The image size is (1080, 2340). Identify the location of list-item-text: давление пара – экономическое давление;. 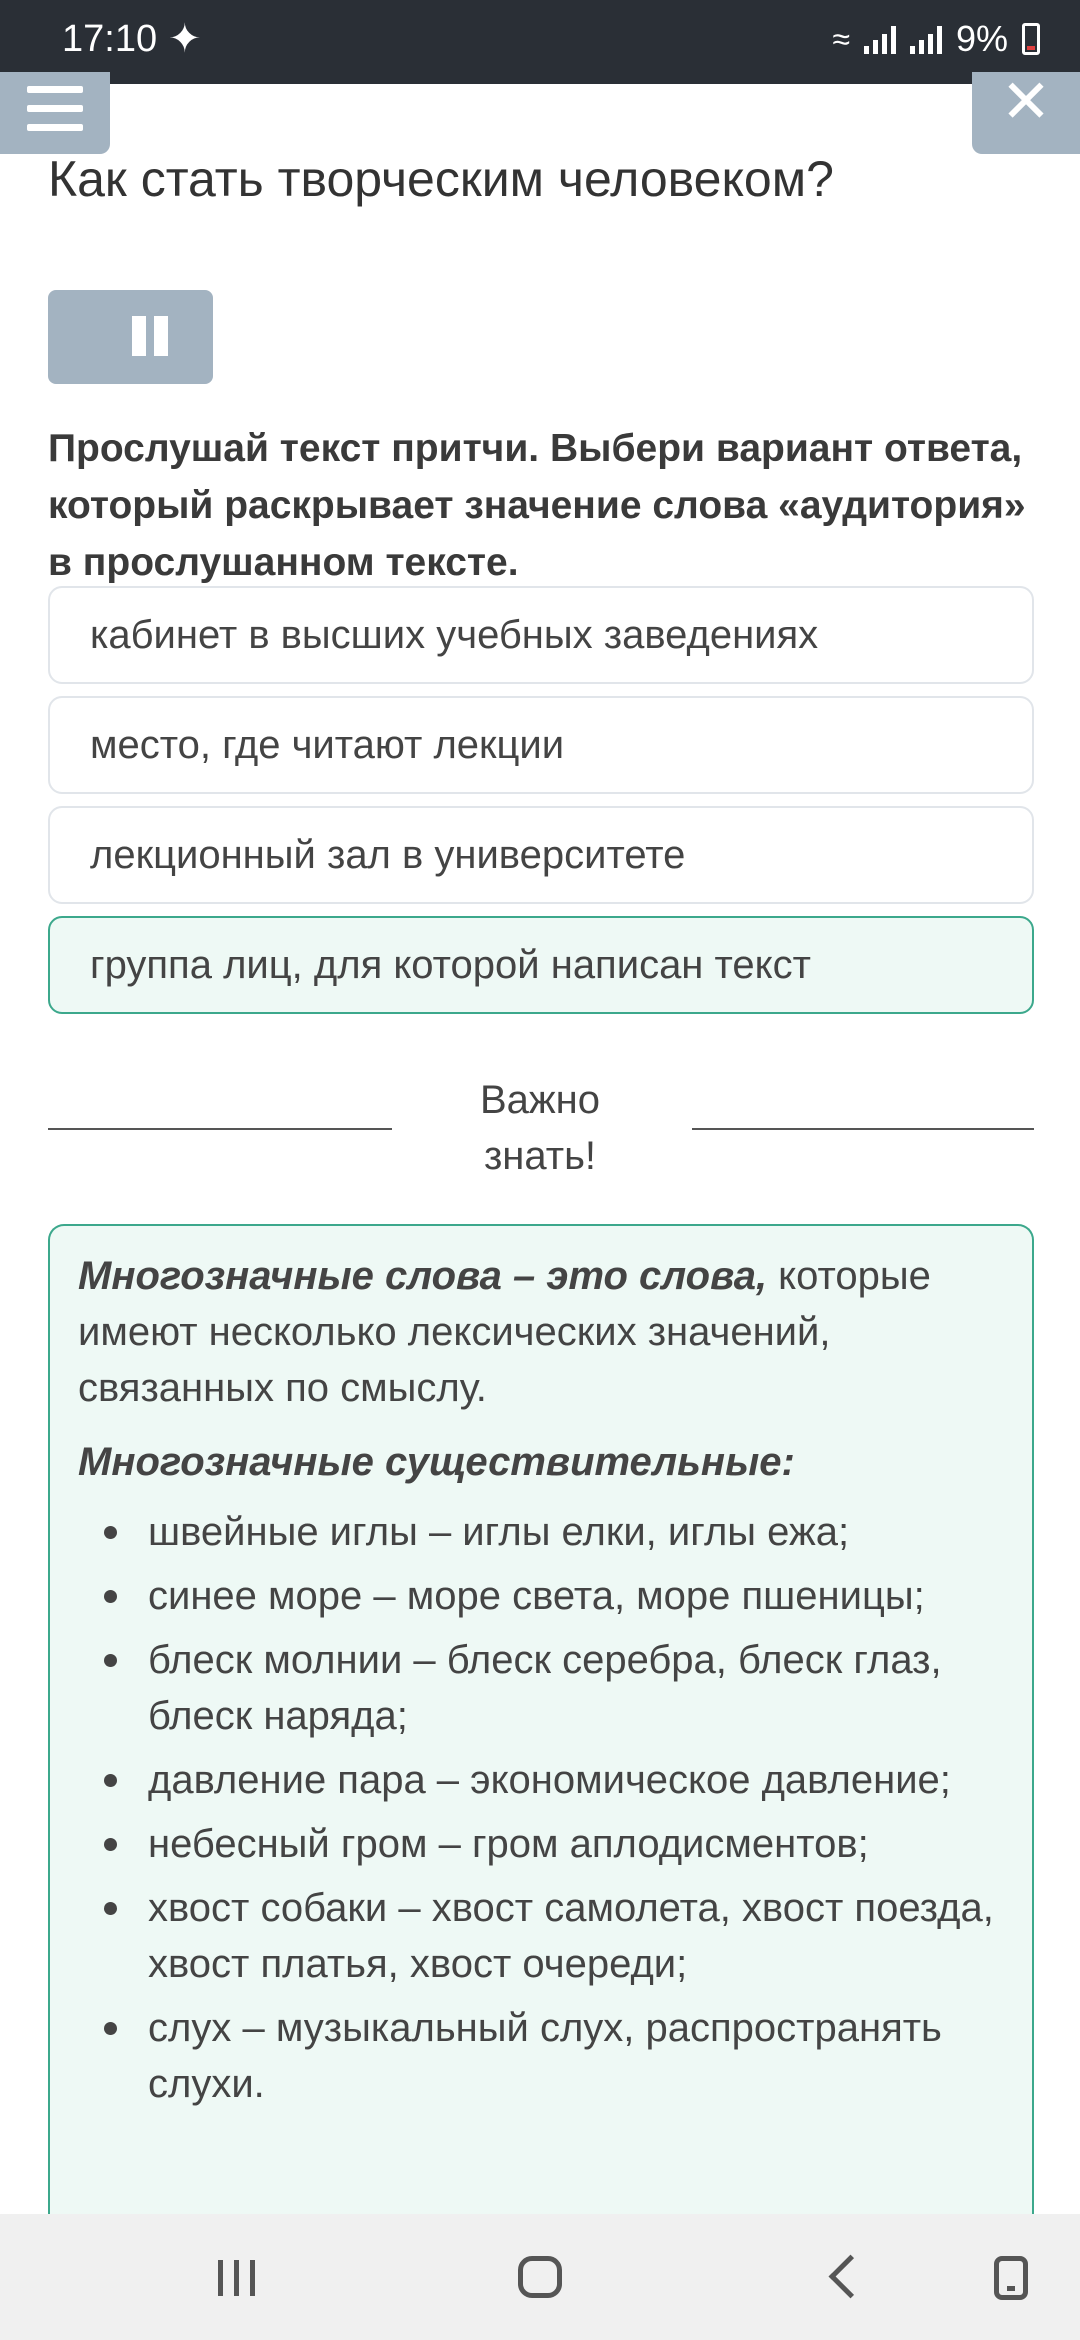
(549, 1780).